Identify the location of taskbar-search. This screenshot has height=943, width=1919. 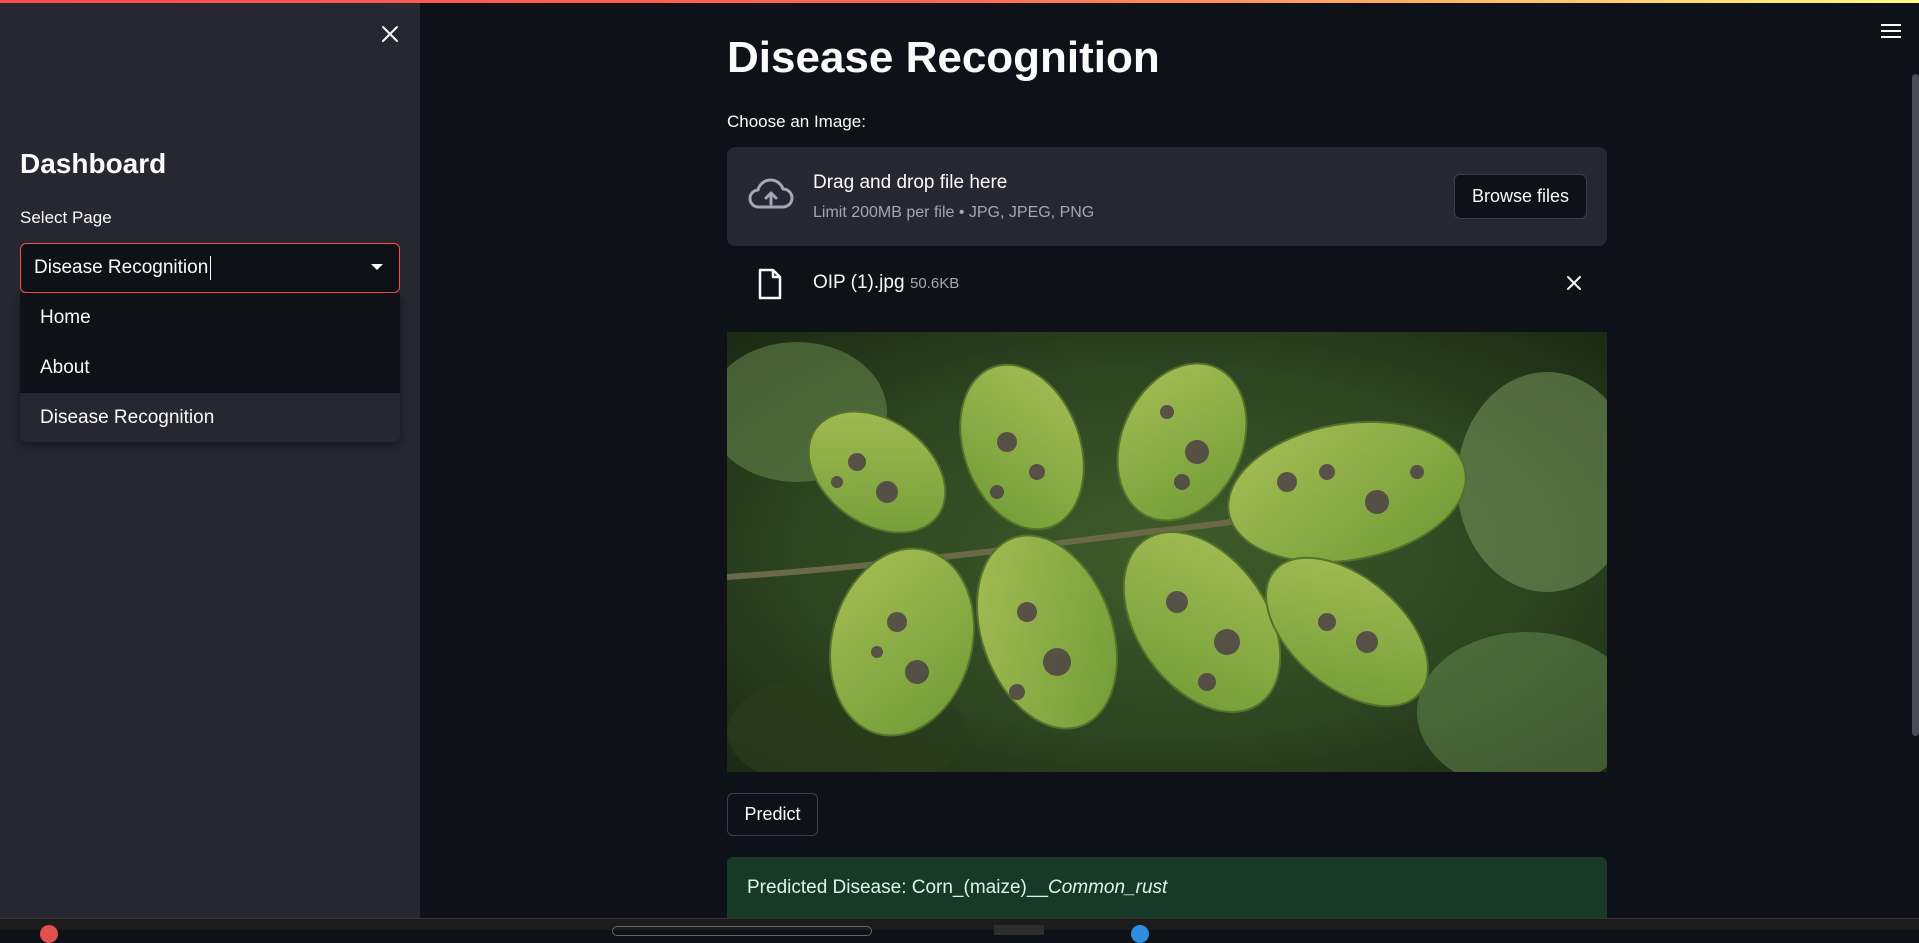
(742, 931).